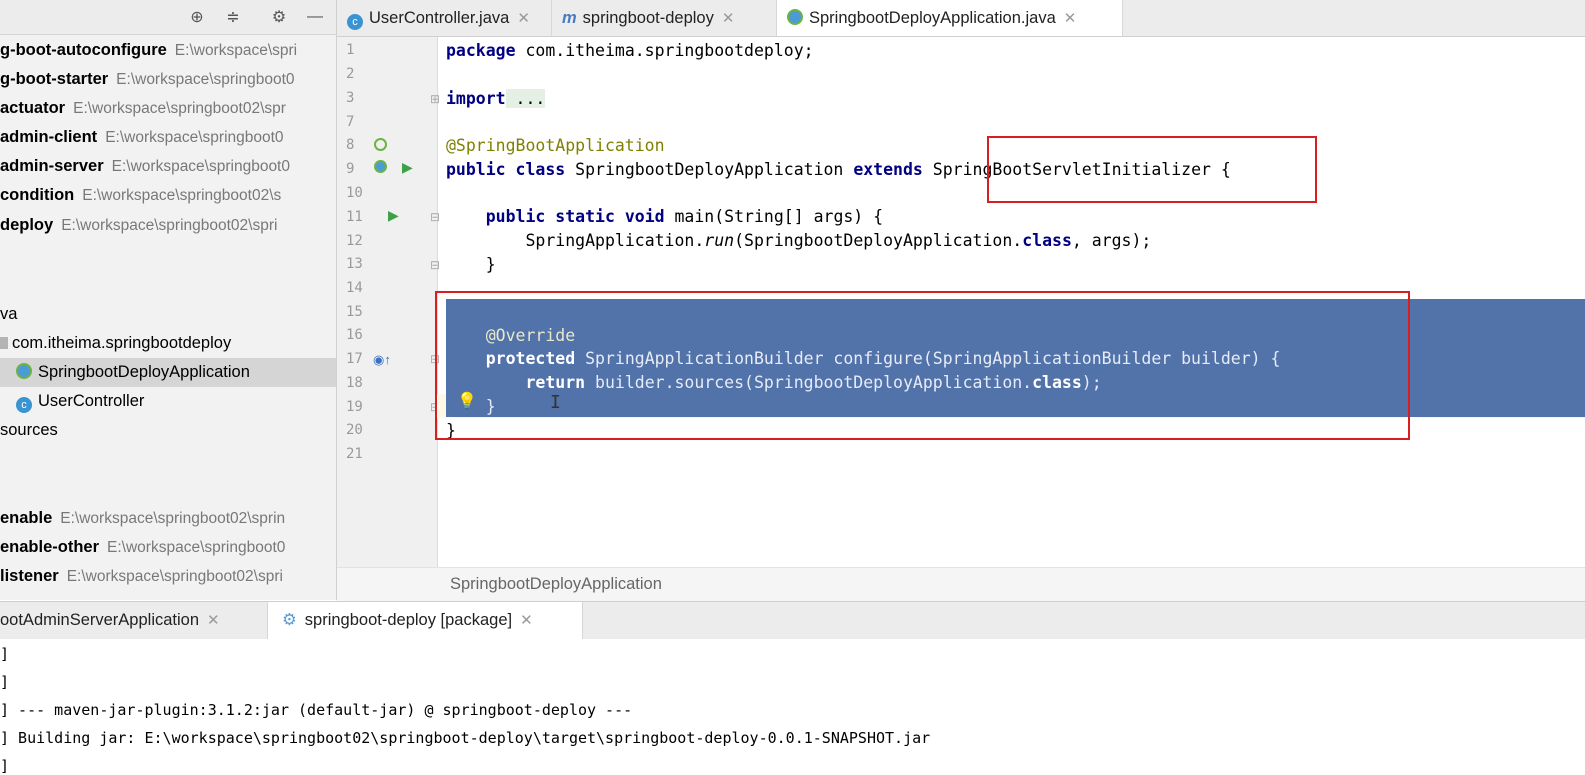 The height and width of the screenshot is (775, 1585). What do you see at coordinates (664, 18) in the screenshot?
I see `tab-springboot-deploy: m springboot-deploy ✕` at bounding box center [664, 18].